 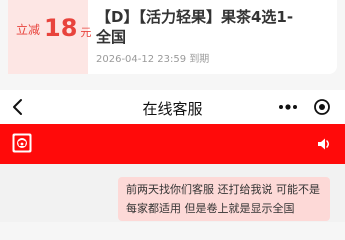 What do you see at coordinates (141, 59) in the screenshot?
I see `expiry-date: 2026-04-12 23:59` at bounding box center [141, 59].